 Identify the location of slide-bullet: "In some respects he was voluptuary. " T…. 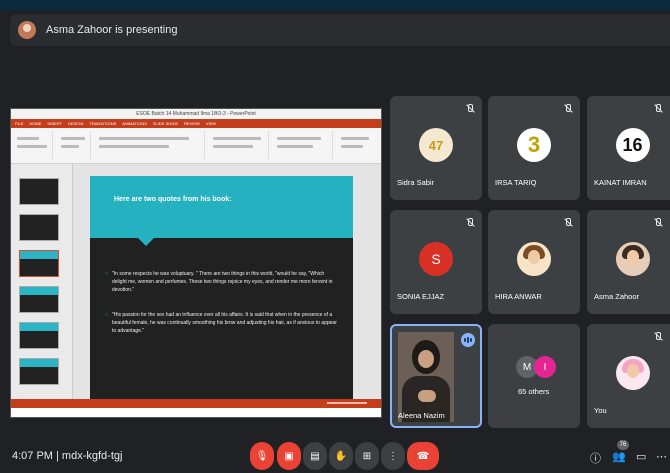
(221, 282).